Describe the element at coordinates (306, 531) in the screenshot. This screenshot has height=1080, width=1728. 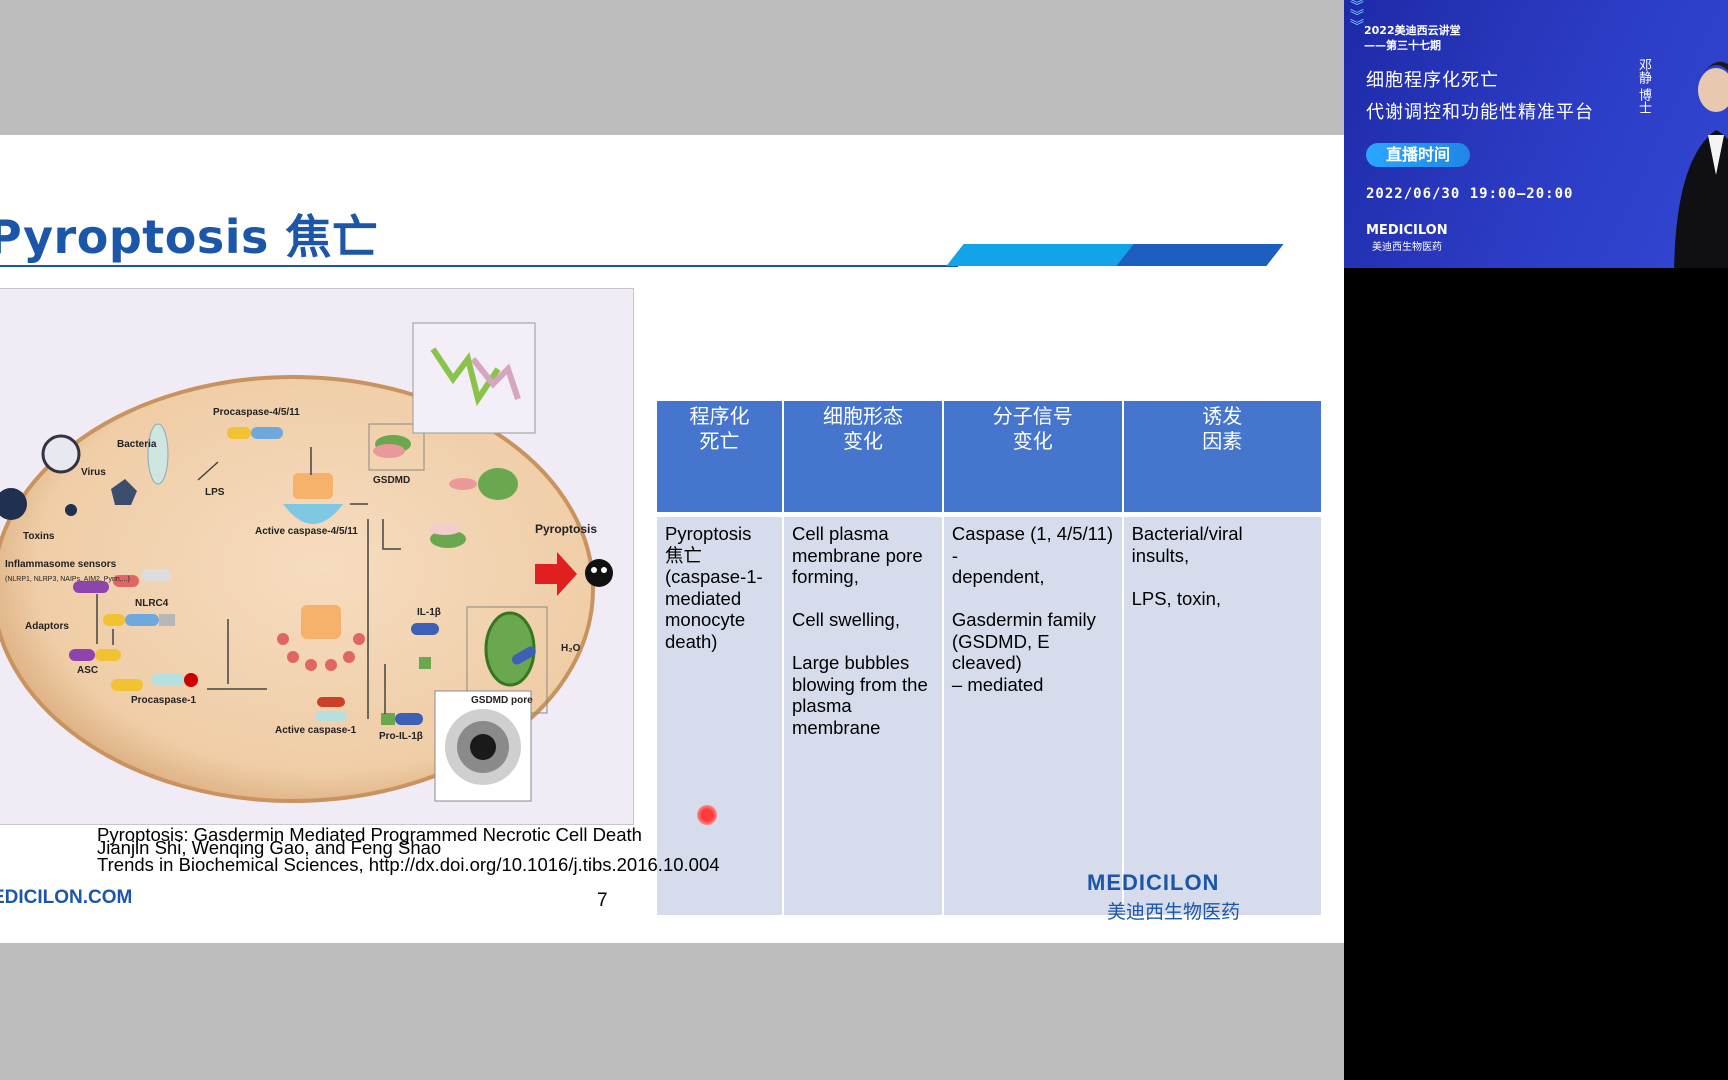
I see `label-active-caspase-4511: Active caspase-4/5/11` at that location.